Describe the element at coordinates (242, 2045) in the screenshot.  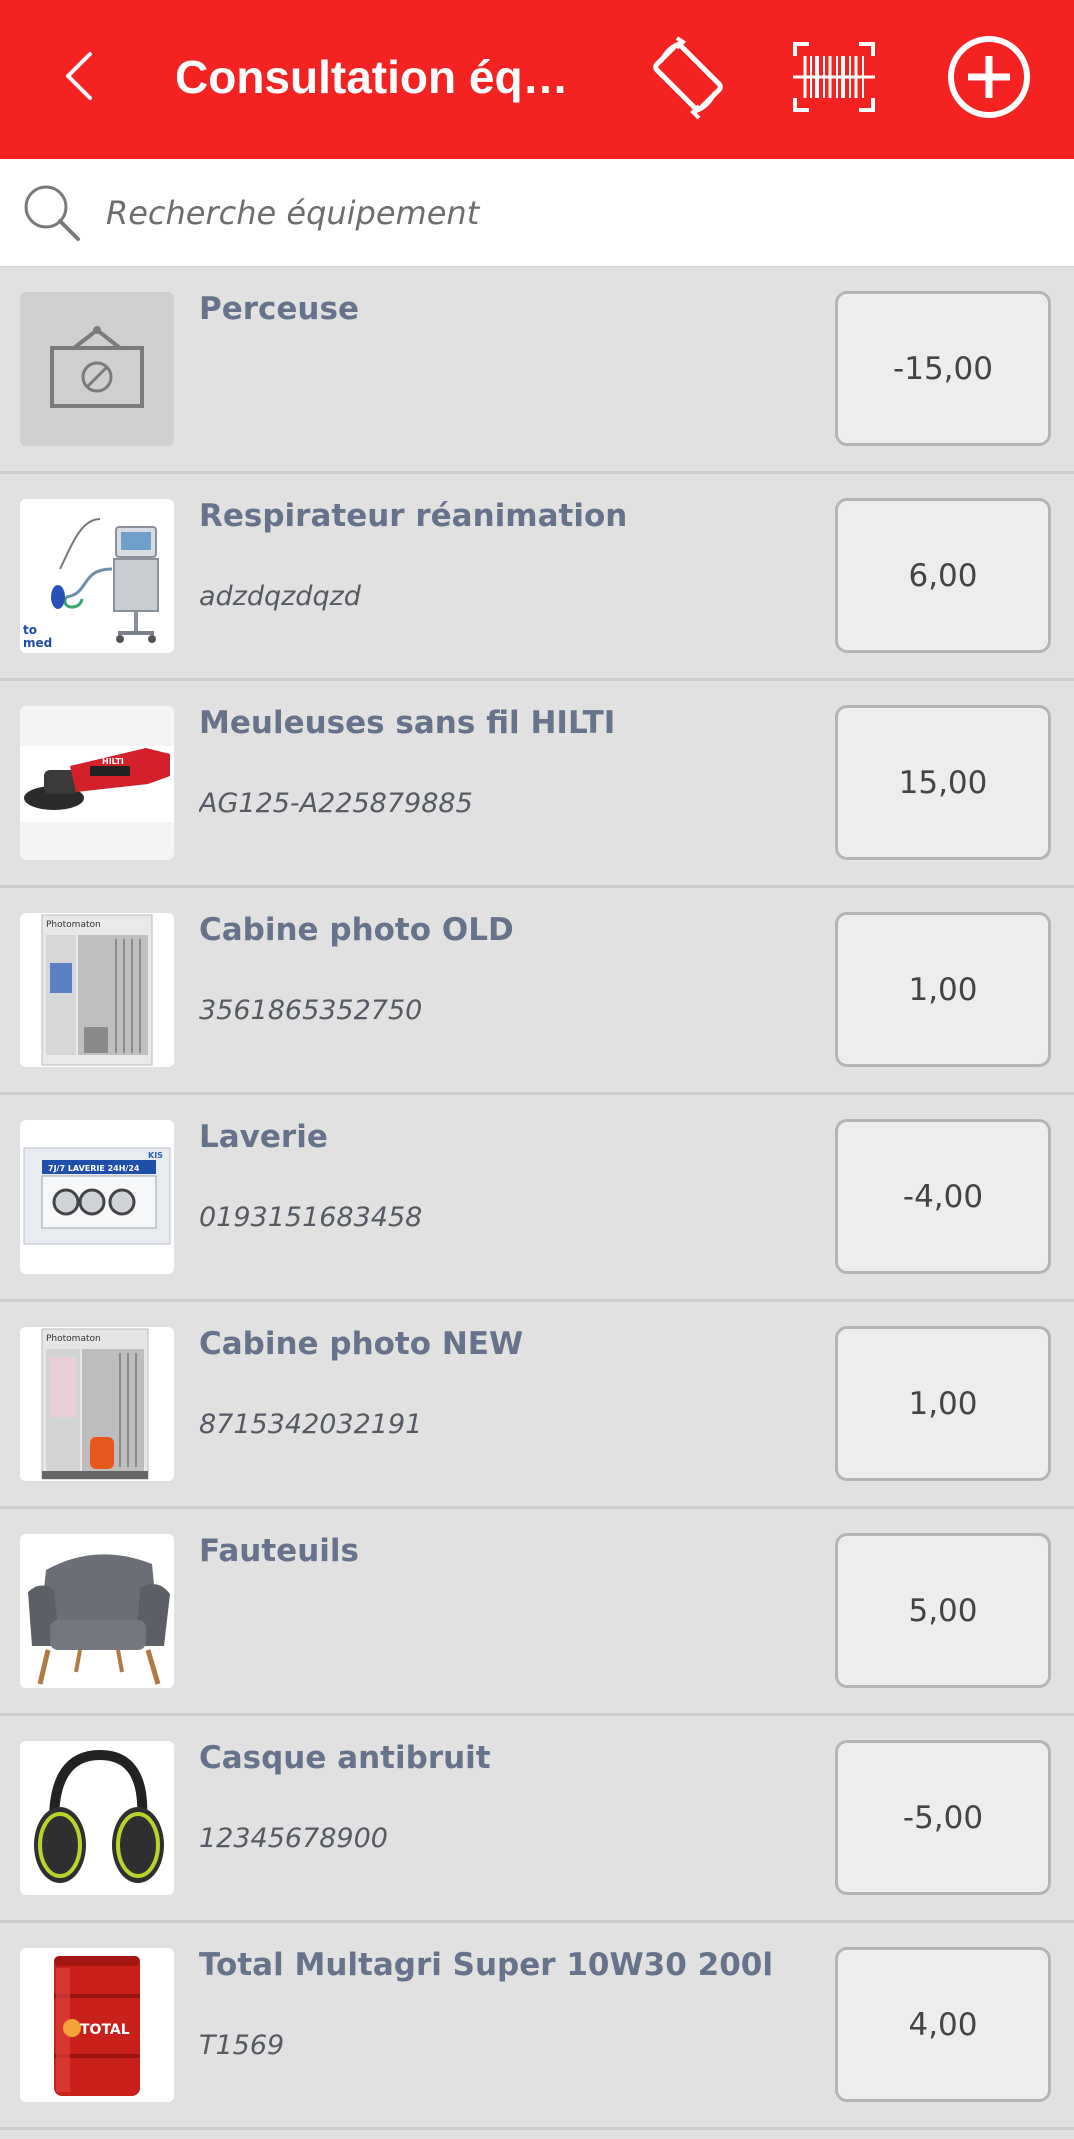
I see `item-reference: T1569` at that location.